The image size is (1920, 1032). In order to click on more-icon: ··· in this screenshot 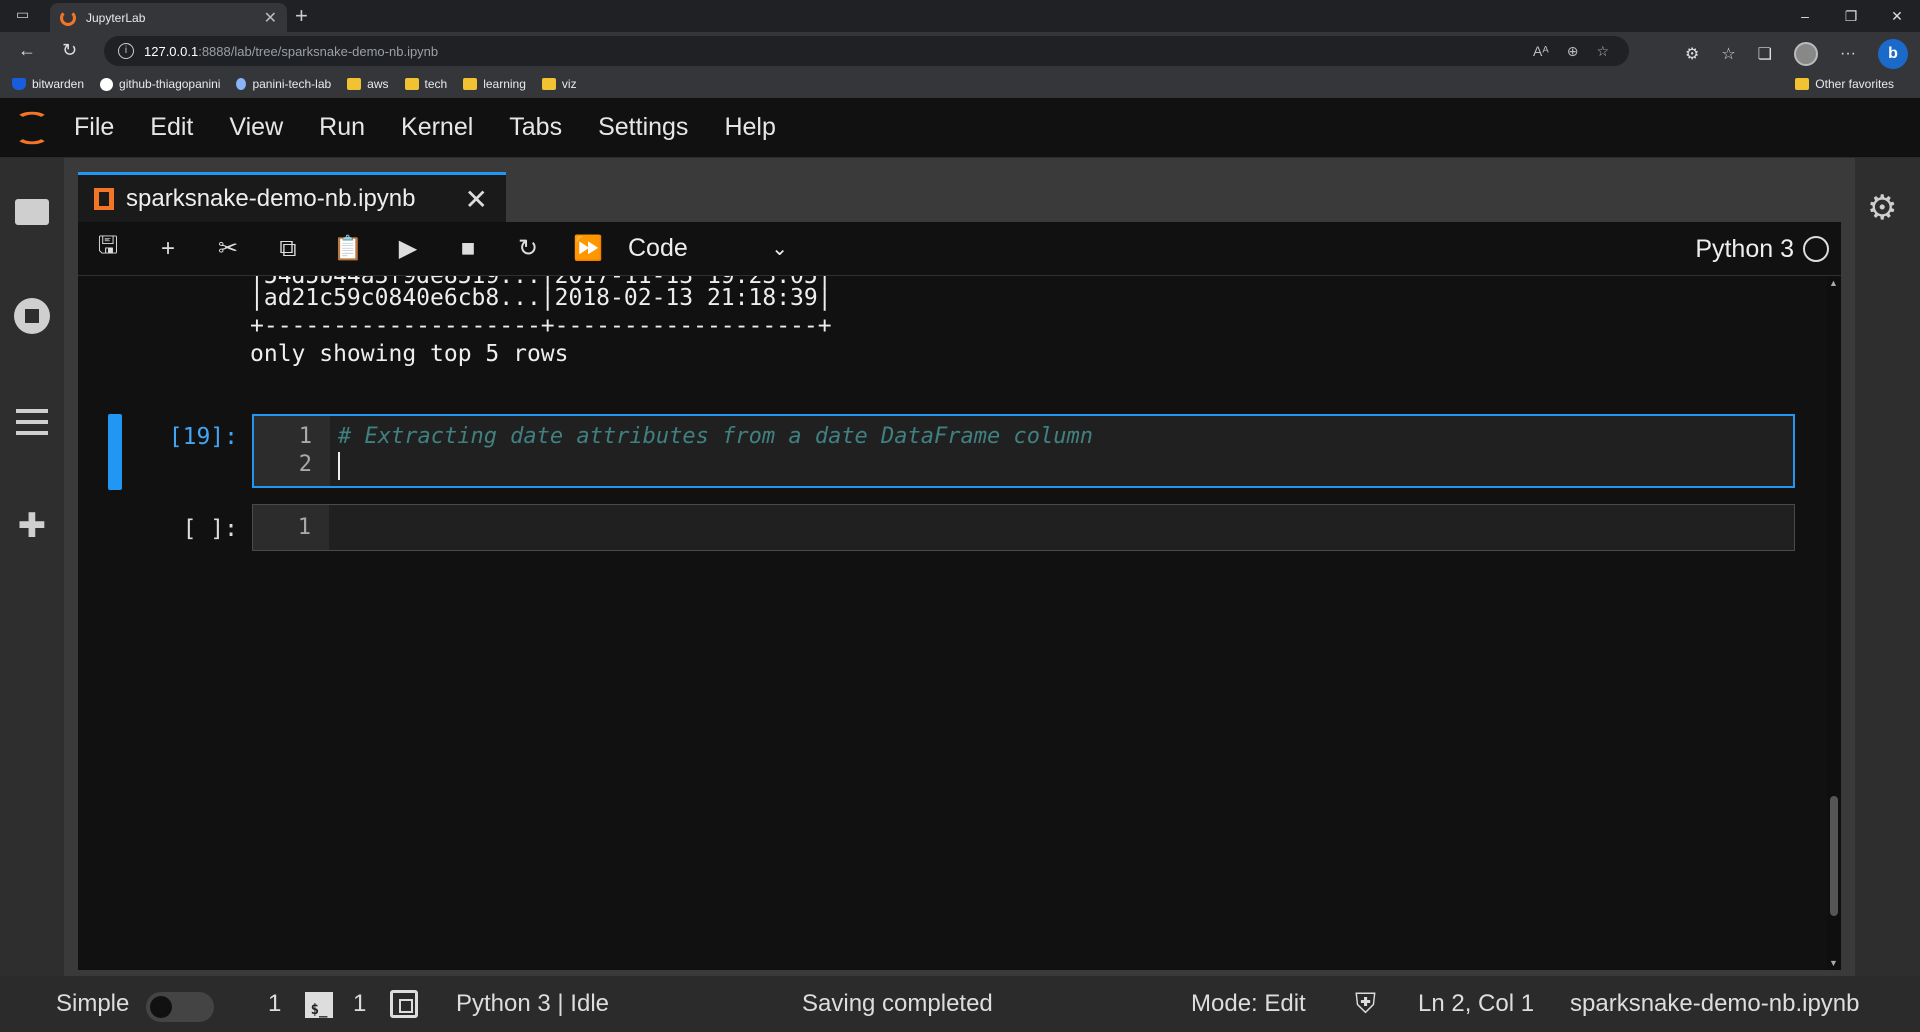, I will do `click(1848, 54)`.